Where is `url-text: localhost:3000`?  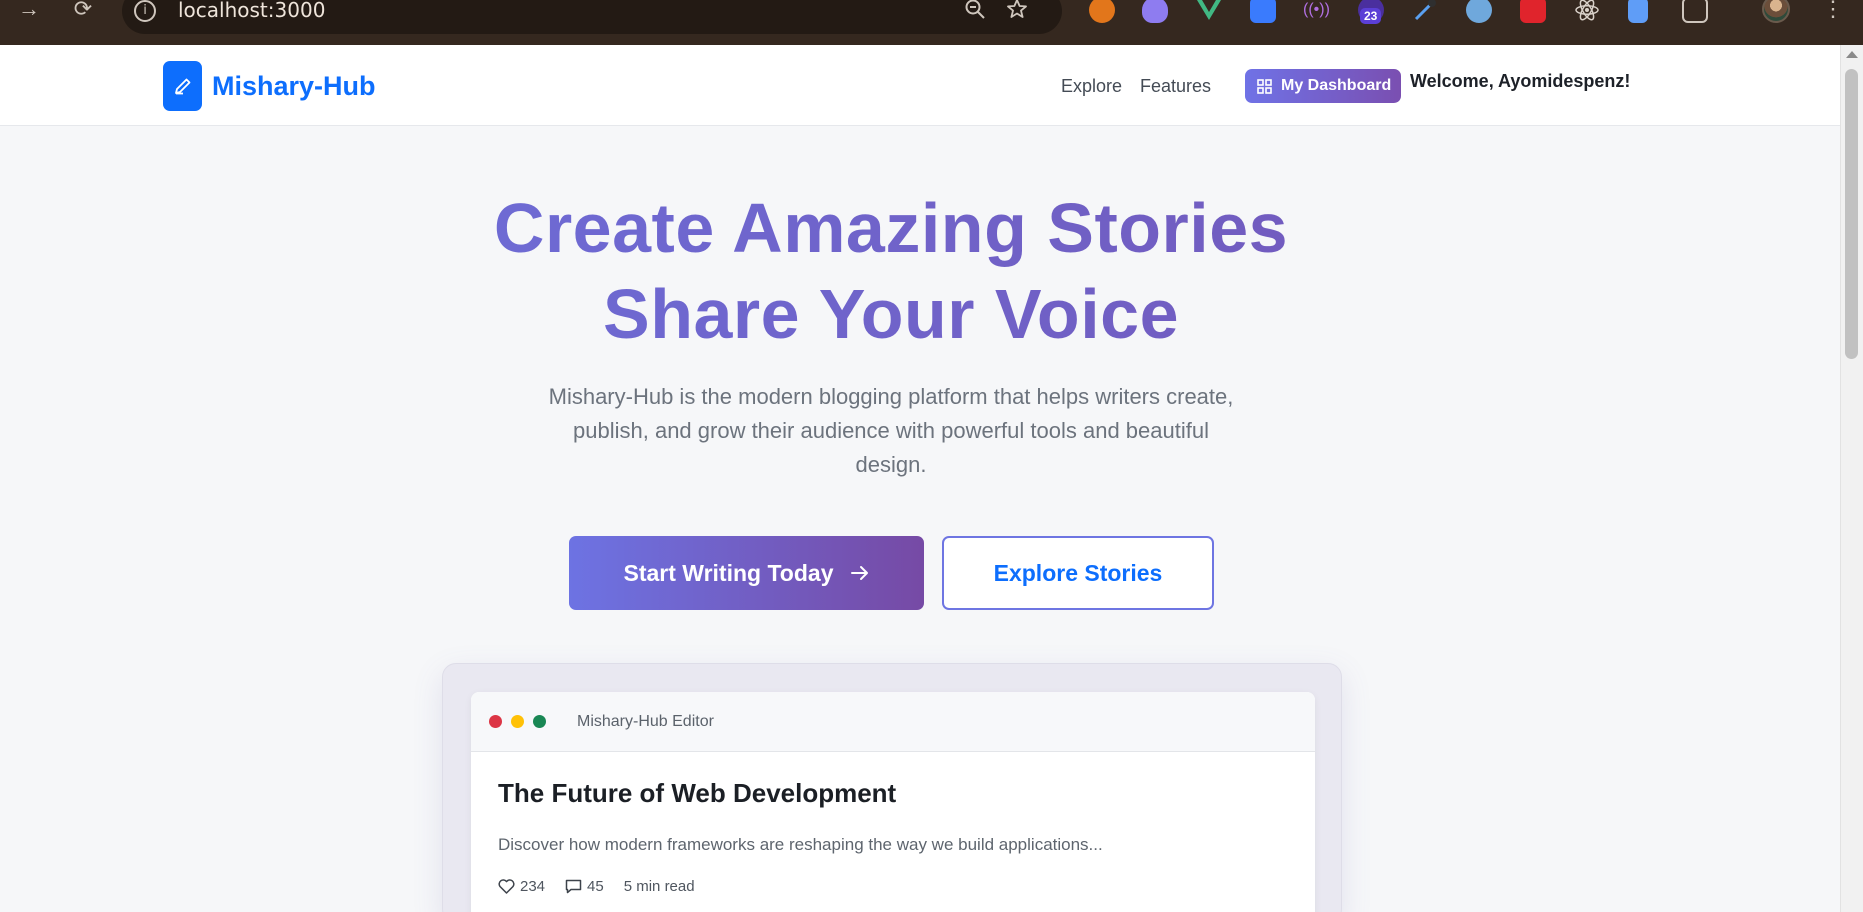 url-text: localhost:3000 is located at coordinates (251, 11).